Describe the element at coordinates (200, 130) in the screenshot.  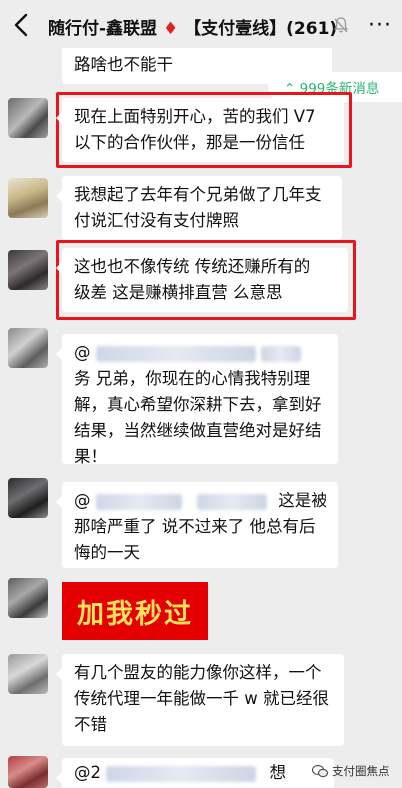
I see `message-bubble: 现在上面特别开心，苦的我们 V7 以下的合作伙伴，那是一份信任` at that location.